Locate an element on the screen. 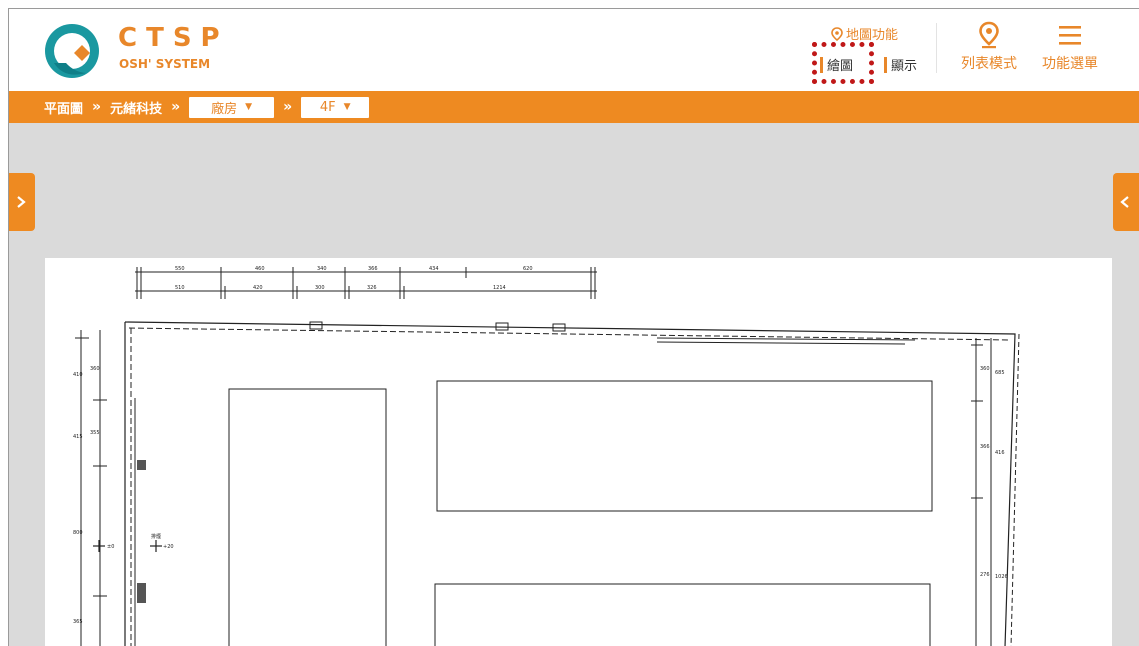 The width and height of the screenshot is (1139, 646). elevation-label: +20 is located at coordinates (168, 547).